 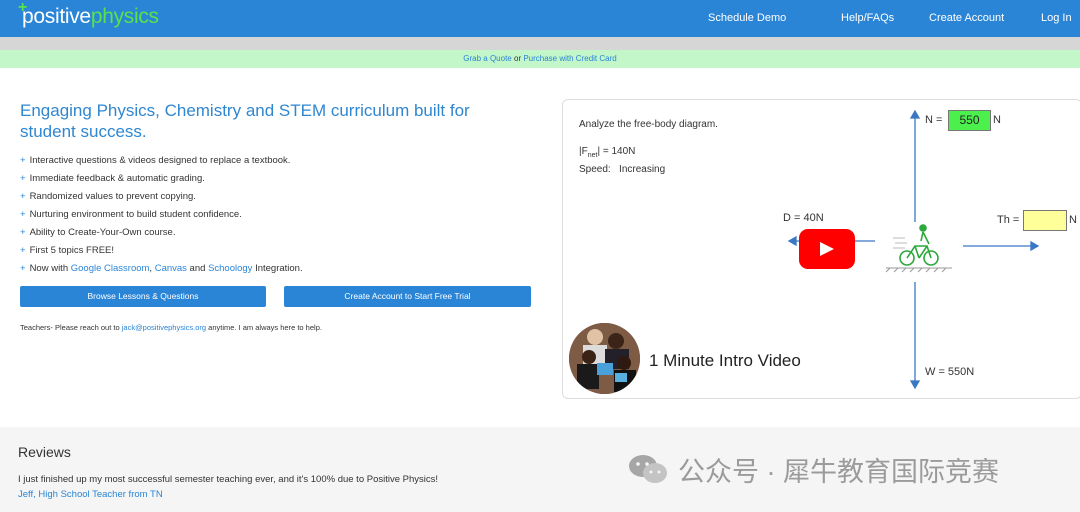 What do you see at coordinates (747, 18) in the screenshot?
I see `nav-schedule-demo: Schedule Demo` at bounding box center [747, 18].